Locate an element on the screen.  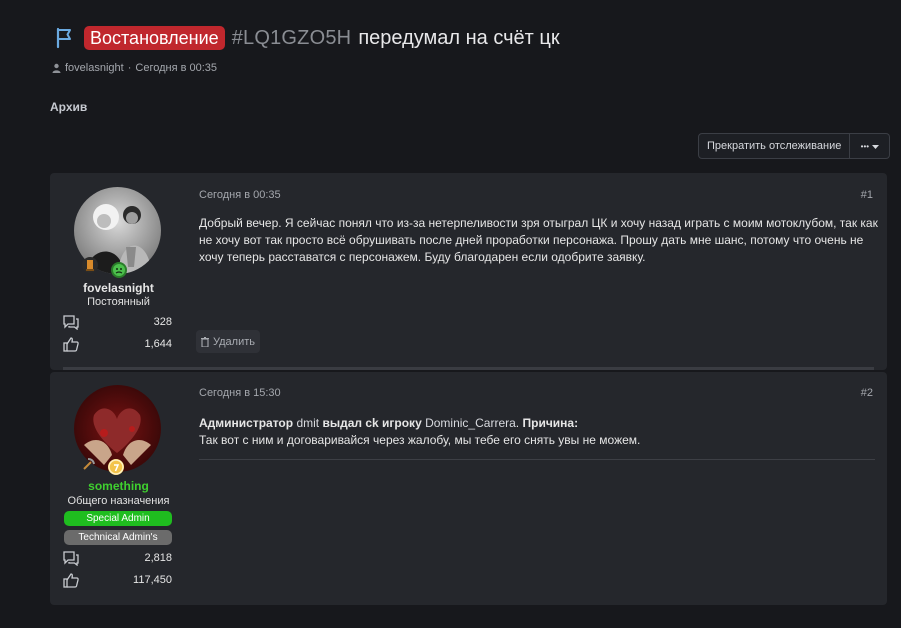
post-1-avatar-wrap is located at coordinates (117, 232).